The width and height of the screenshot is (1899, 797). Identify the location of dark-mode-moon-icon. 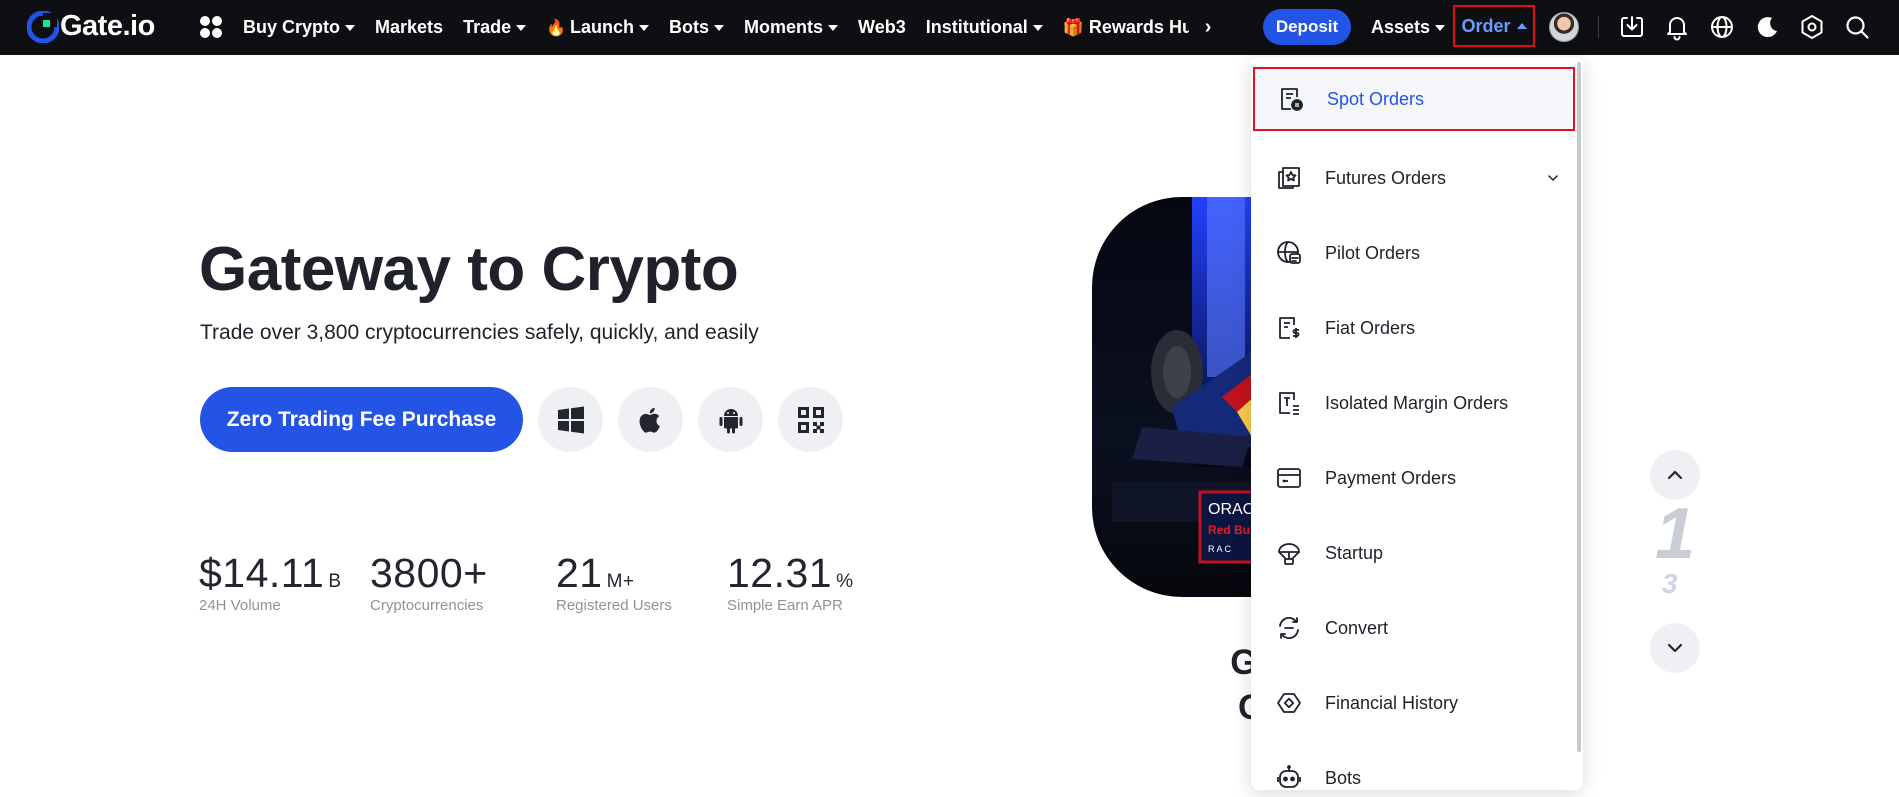
(1767, 27).